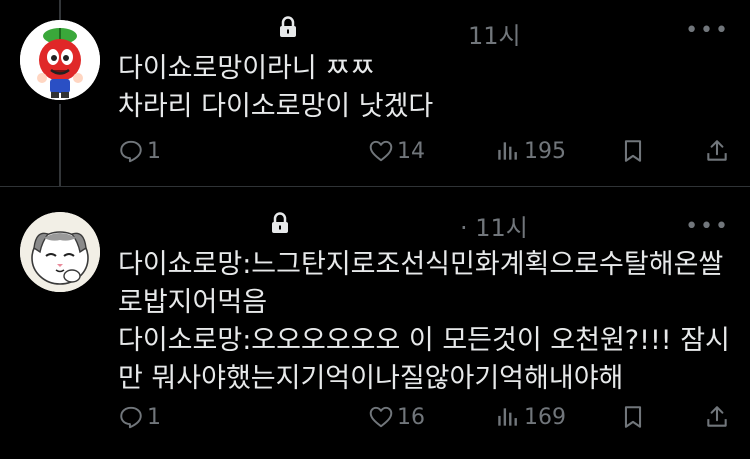  What do you see at coordinates (411, 151) in the screenshot?
I see `like-count: 14` at bounding box center [411, 151].